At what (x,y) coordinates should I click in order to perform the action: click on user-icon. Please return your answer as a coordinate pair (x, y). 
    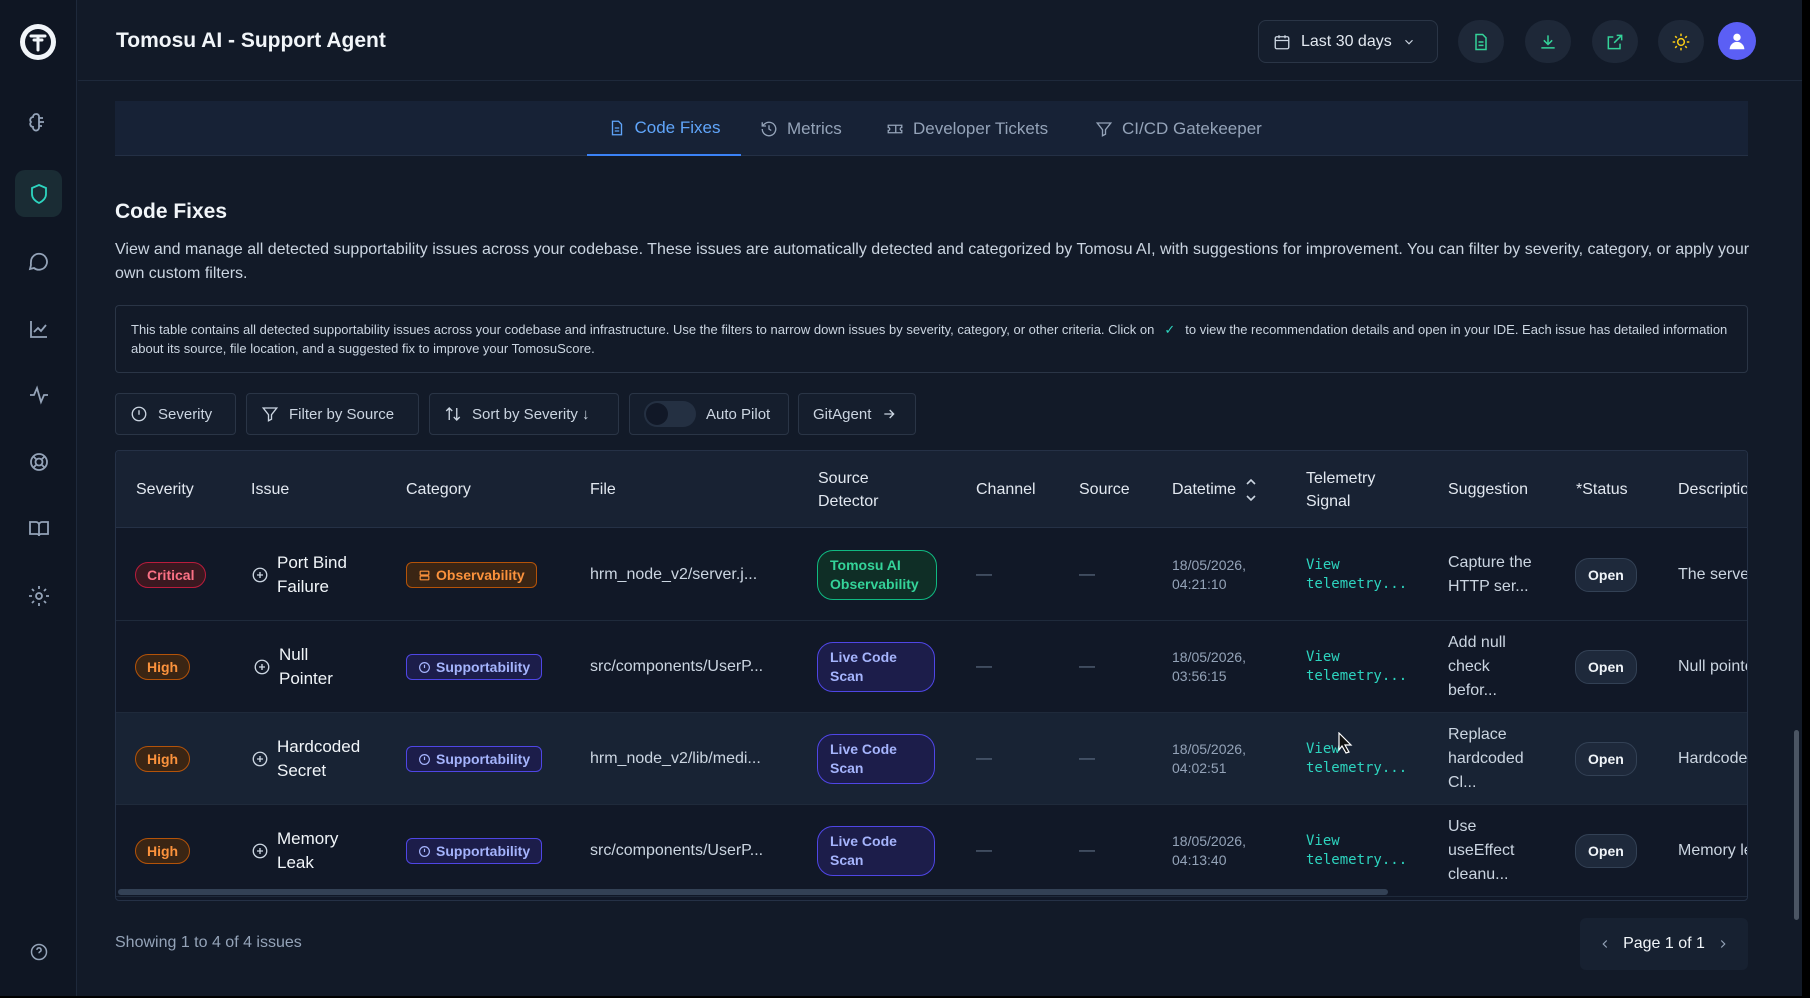
    Looking at the image, I should click on (1737, 41).